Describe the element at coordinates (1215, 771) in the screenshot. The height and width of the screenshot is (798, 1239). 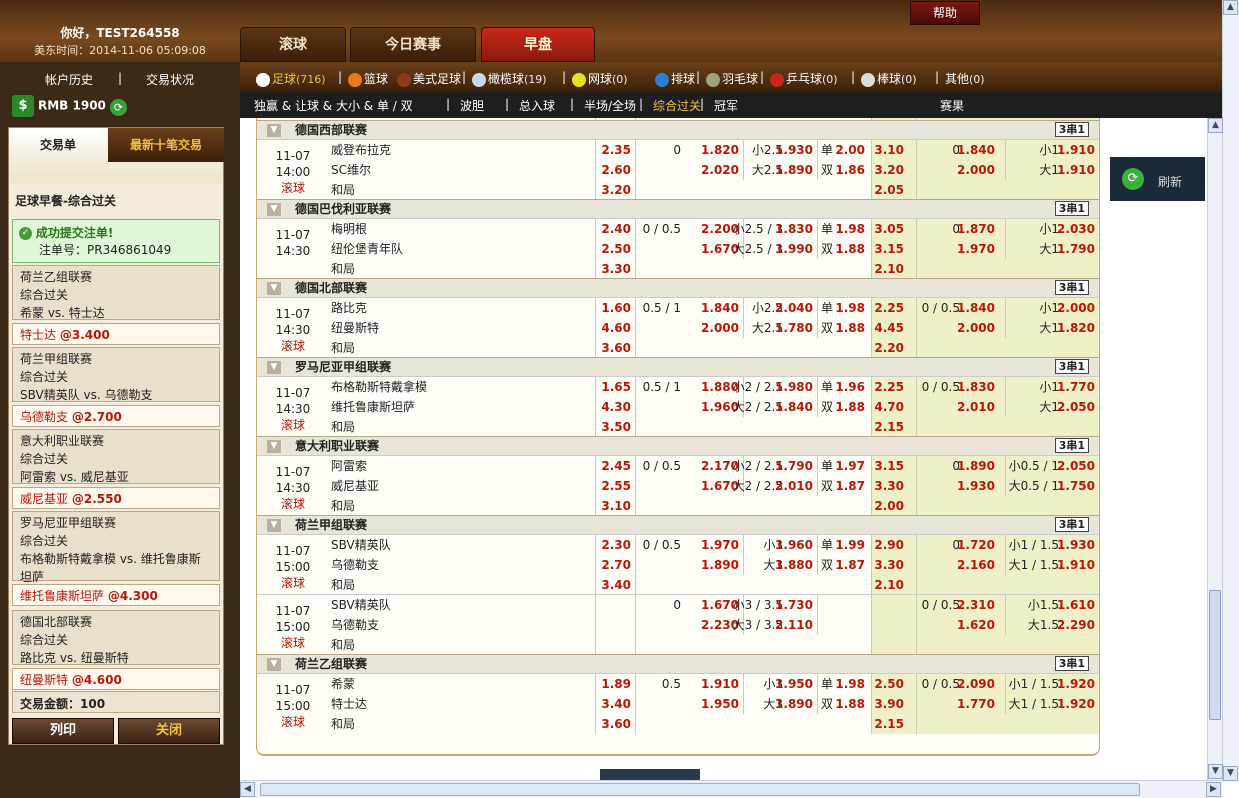
I see `inner-scroll-down-icon: ▼` at that location.